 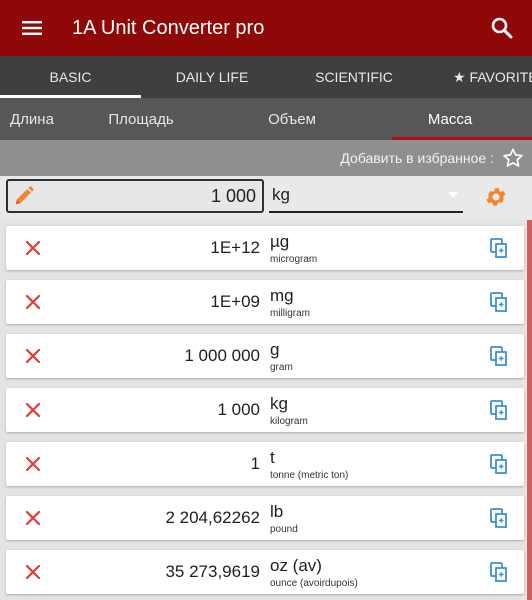 I want to click on unit-symbol: µg, so click(x=280, y=241).